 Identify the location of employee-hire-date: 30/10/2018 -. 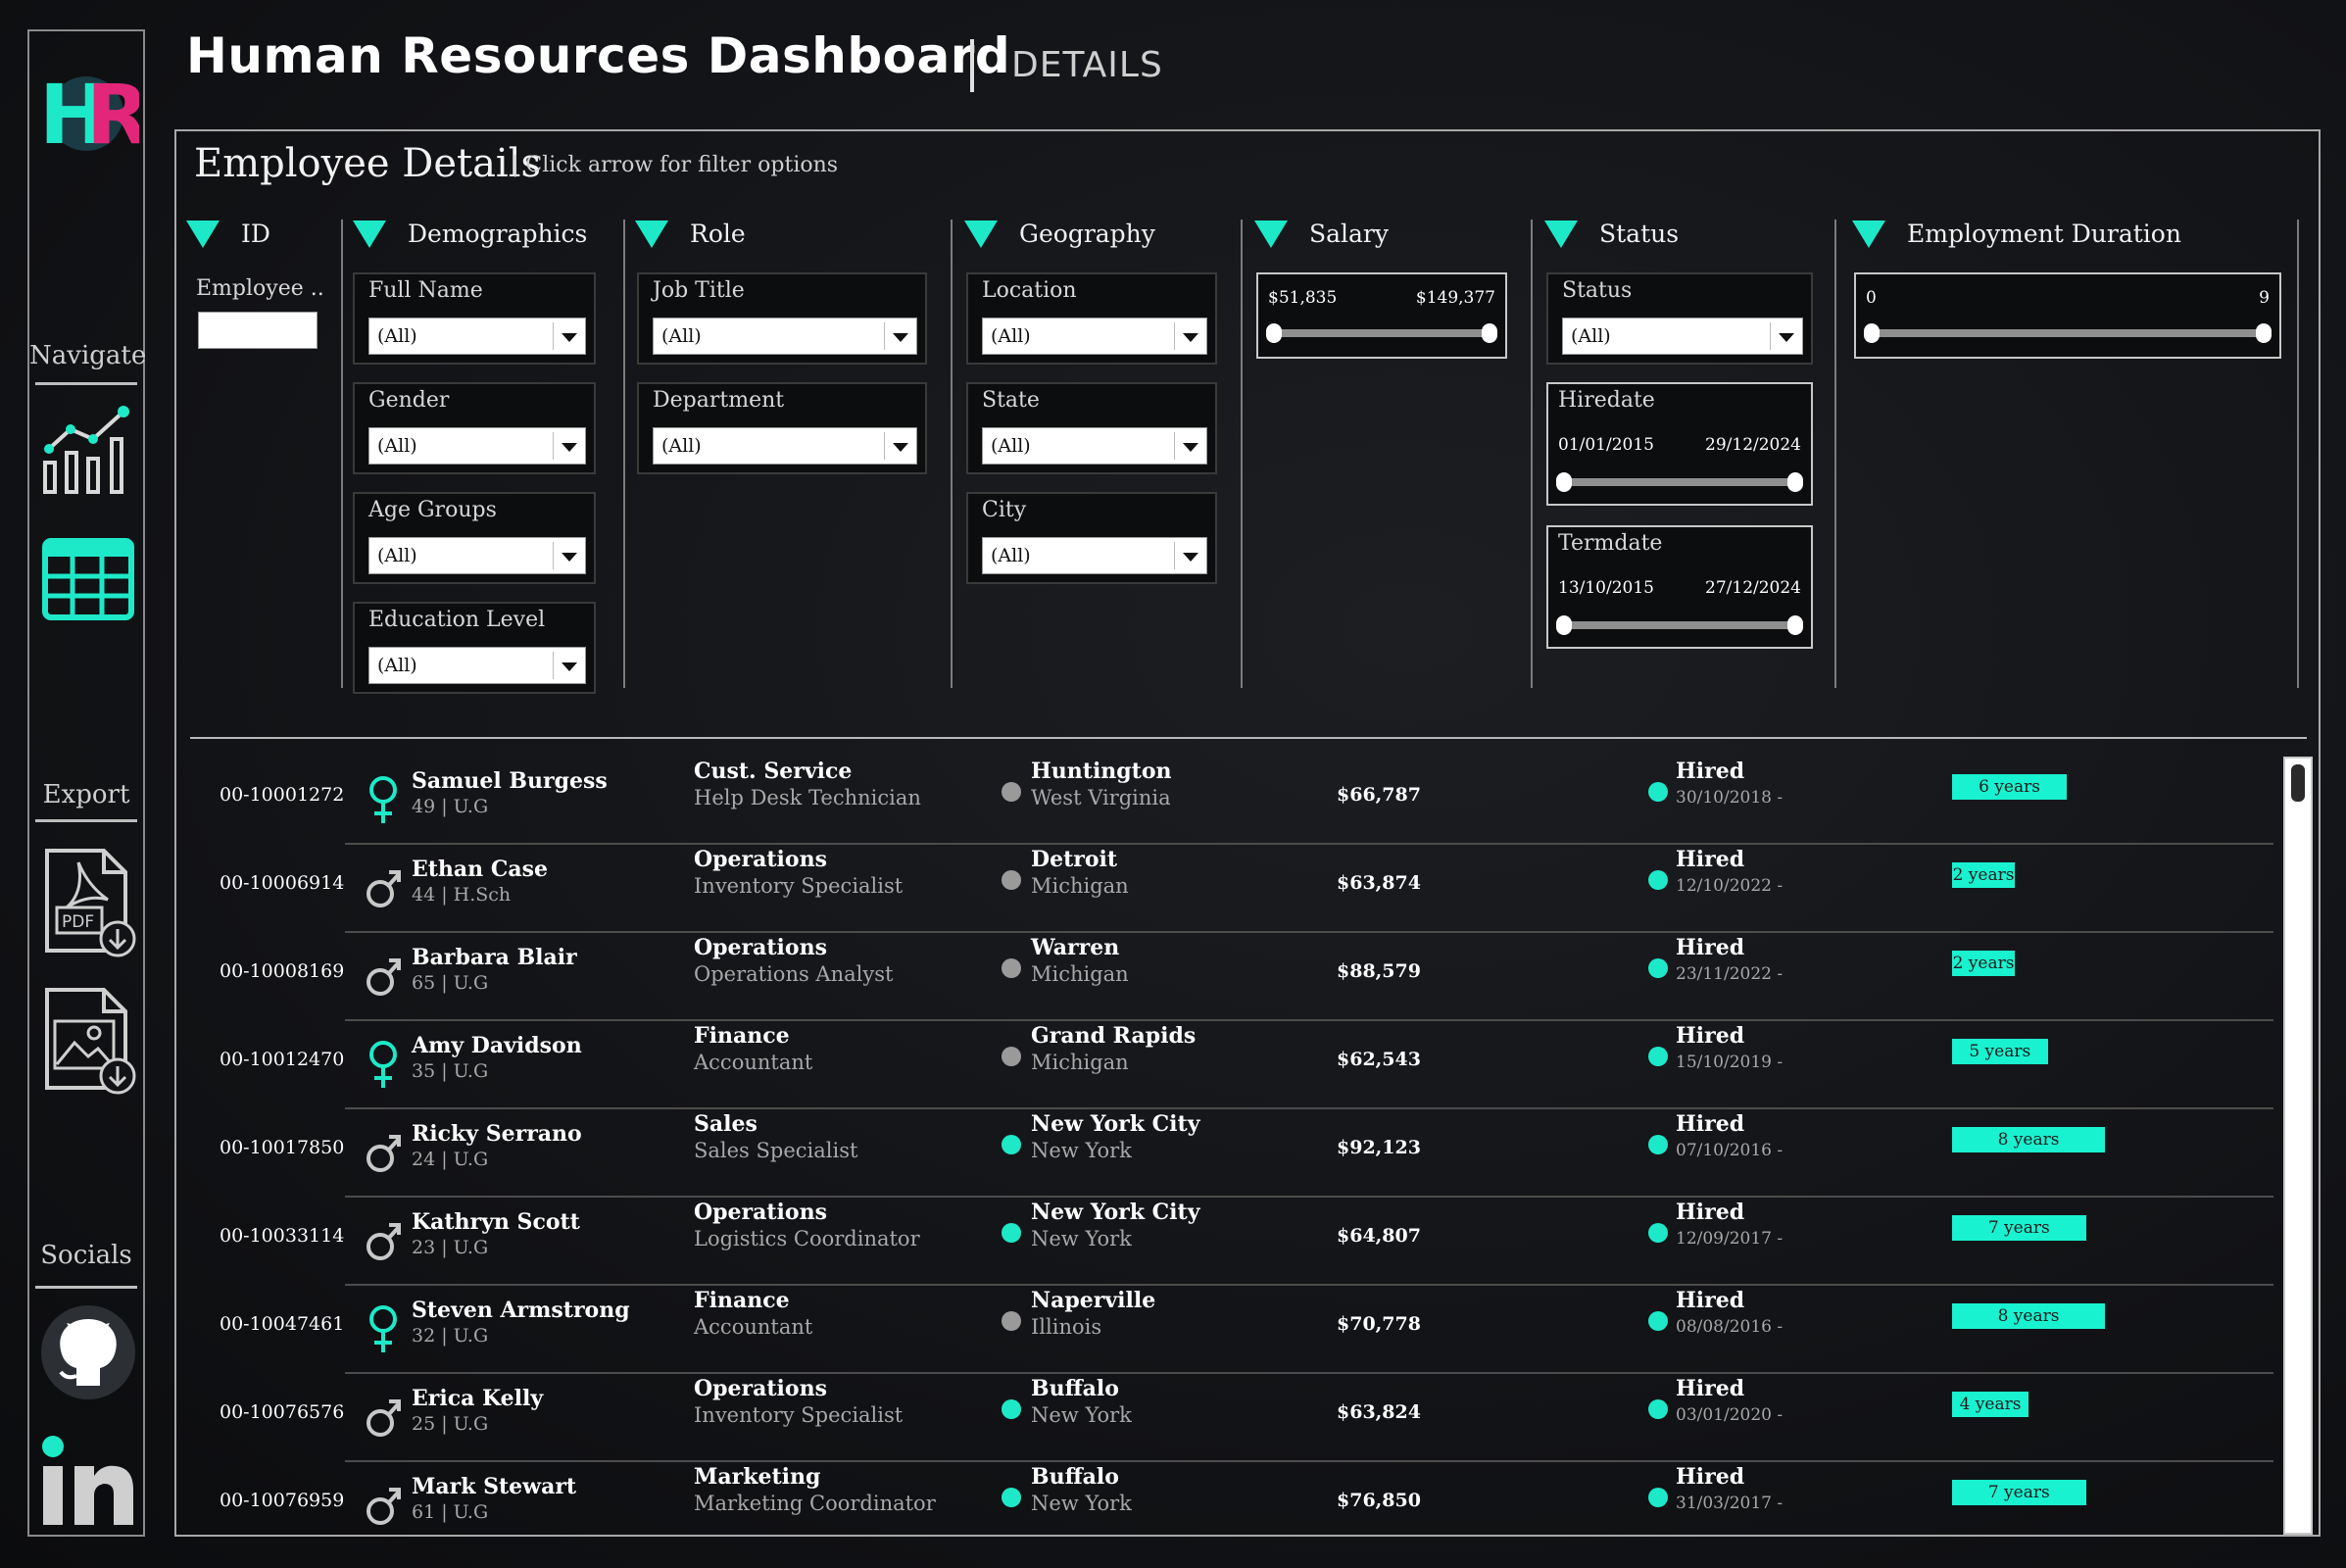
(1730, 798).